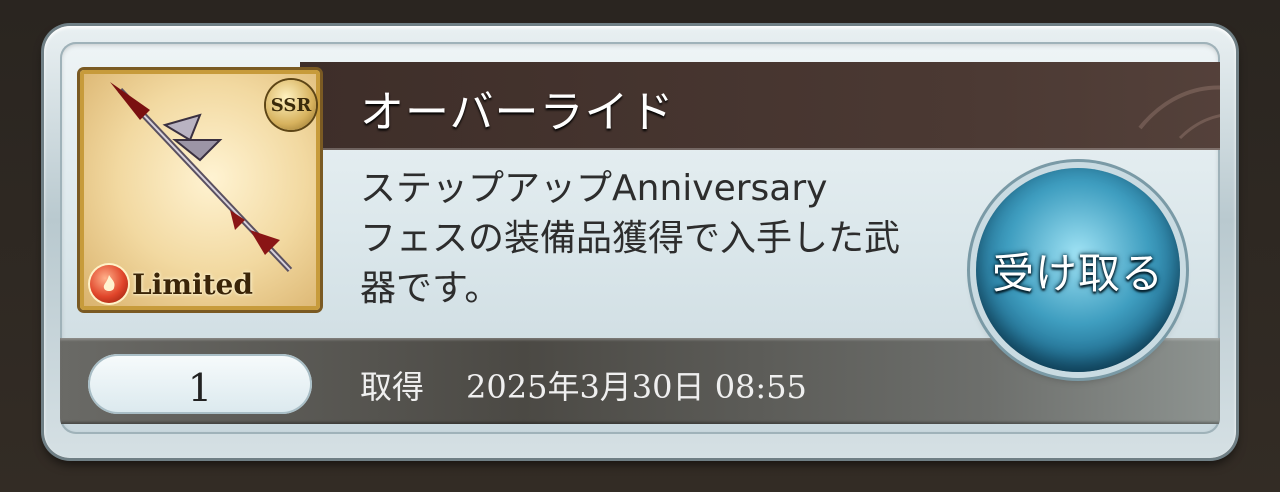  I want to click on limited-label: Limited, so click(192, 284).